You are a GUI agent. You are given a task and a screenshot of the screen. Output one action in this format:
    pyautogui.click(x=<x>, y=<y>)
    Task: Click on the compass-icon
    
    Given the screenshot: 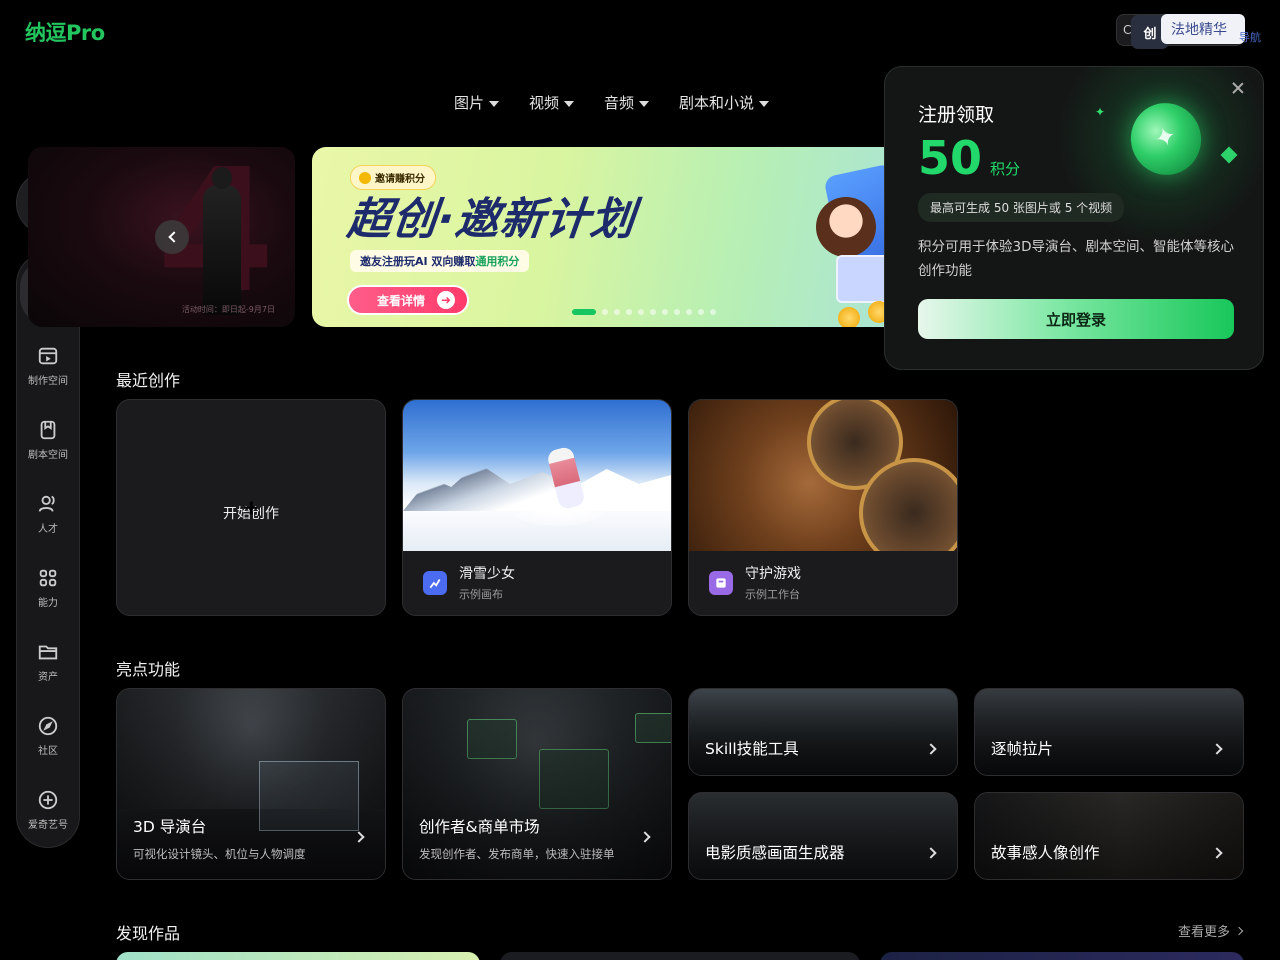 What is the action you would take?
    pyautogui.click(x=48, y=726)
    